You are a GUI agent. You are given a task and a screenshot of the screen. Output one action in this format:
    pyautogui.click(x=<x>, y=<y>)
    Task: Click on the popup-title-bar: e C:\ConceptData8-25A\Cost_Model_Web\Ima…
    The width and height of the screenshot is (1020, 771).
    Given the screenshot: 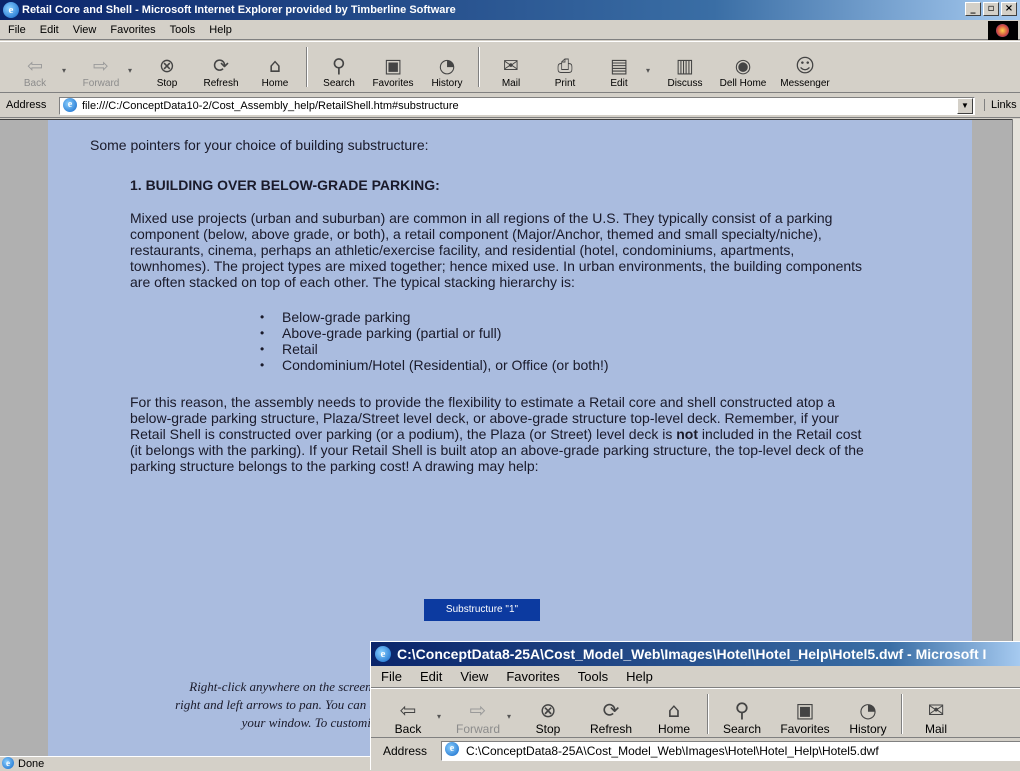 What is the action you would take?
    pyautogui.click(x=695, y=654)
    